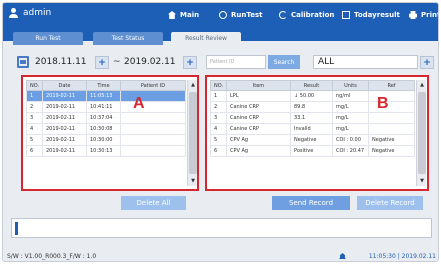  Describe the element at coordinates (365, 62) in the screenshot. I see `result-filter-select: ALL` at that location.